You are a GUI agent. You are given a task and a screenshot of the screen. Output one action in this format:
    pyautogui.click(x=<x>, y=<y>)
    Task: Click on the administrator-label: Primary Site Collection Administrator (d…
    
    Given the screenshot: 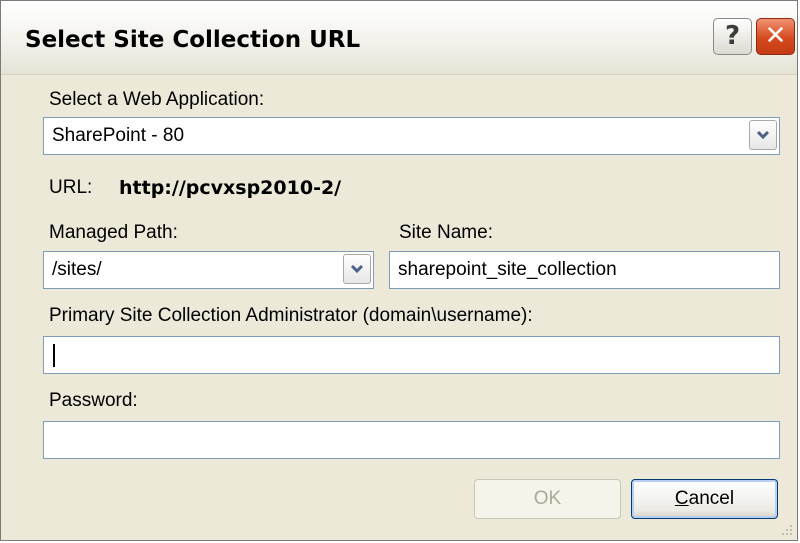 What is the action you would take?
    pyautogui.click(x=291, y=315)
    